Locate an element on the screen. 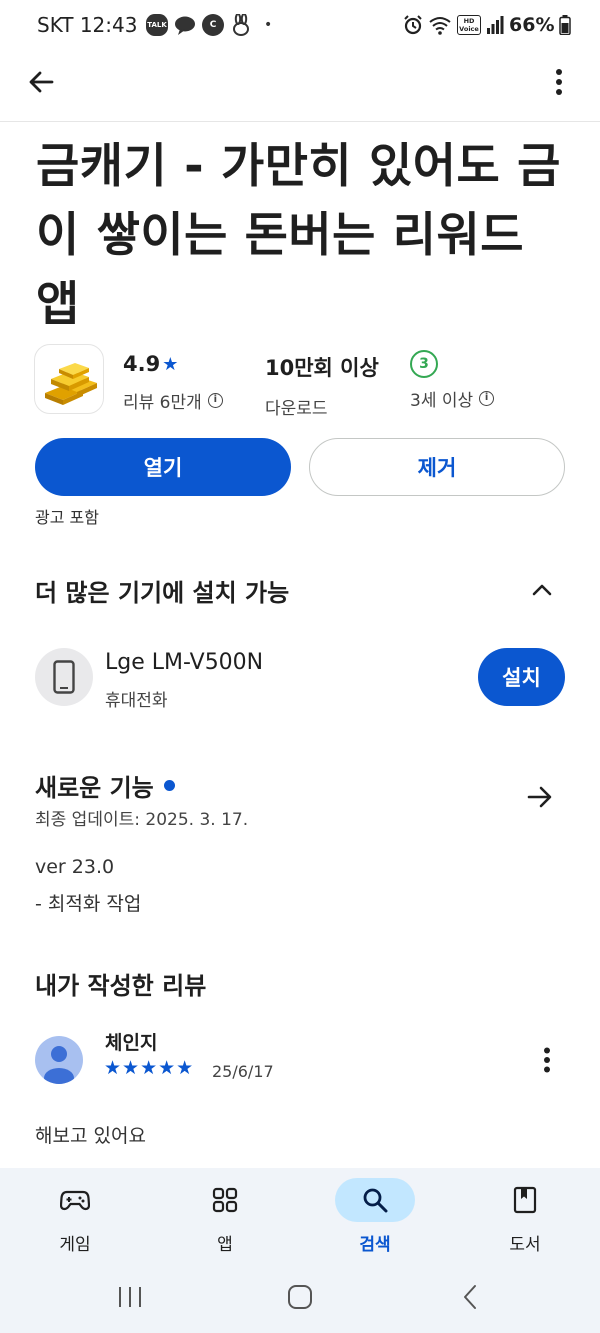 The height and width of the screenshot is (1333, 600). nav-label-apps: 앱 is located at coordinates (225, 1245).